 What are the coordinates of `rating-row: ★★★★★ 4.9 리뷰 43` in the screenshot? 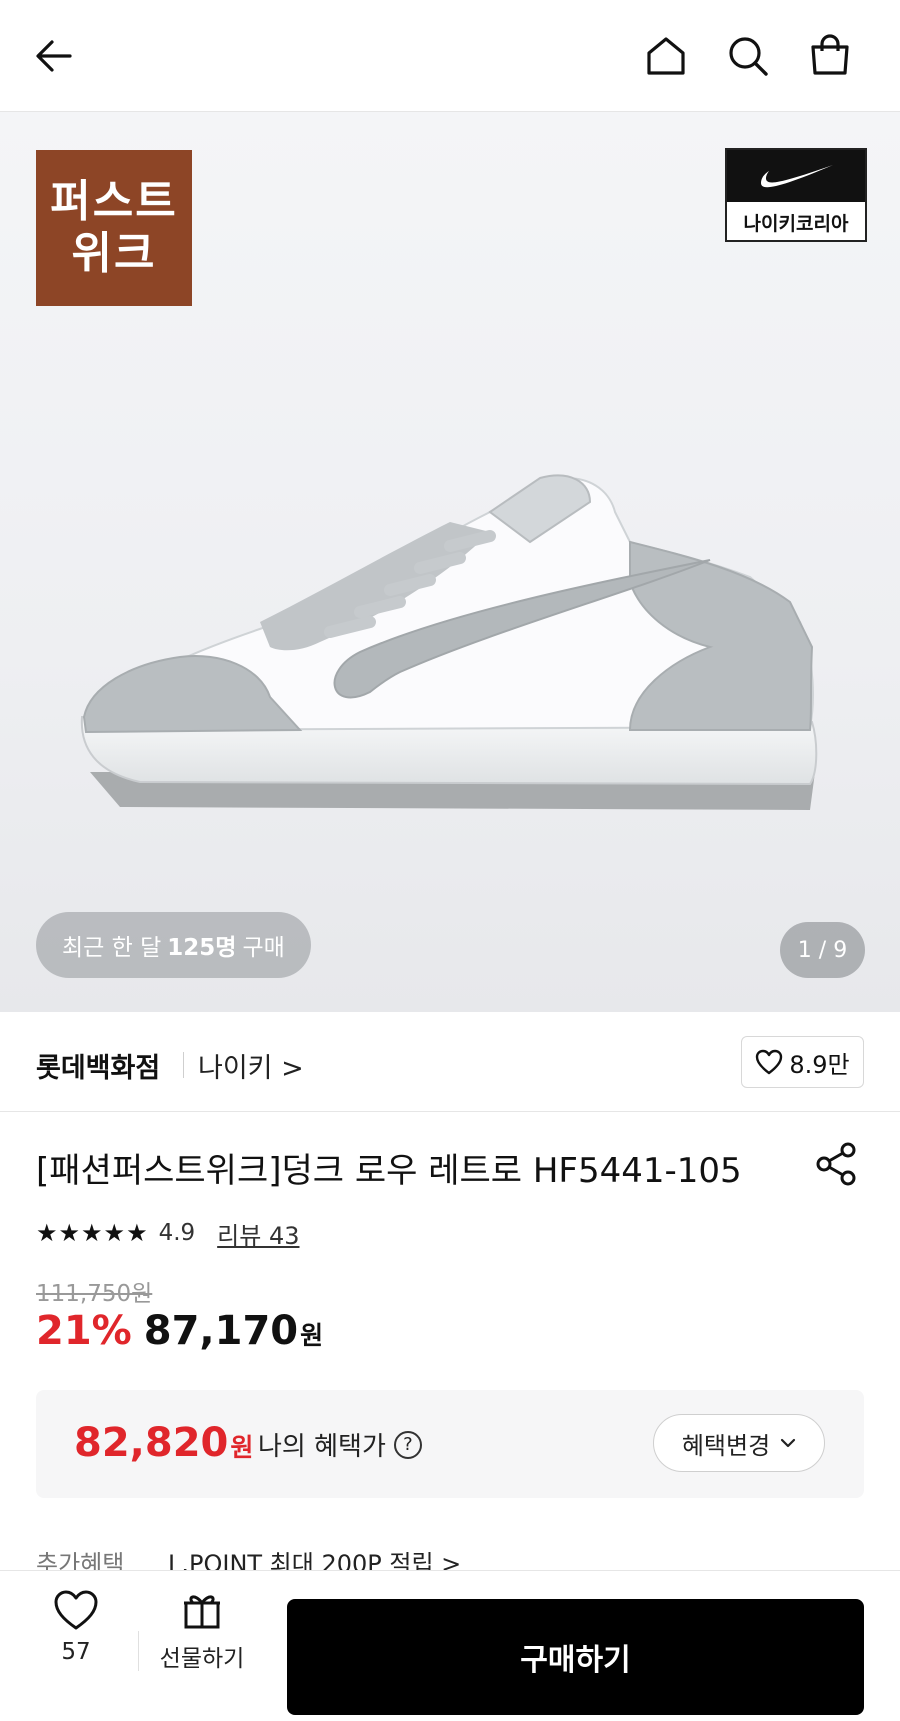 It's located at (167, 1233).